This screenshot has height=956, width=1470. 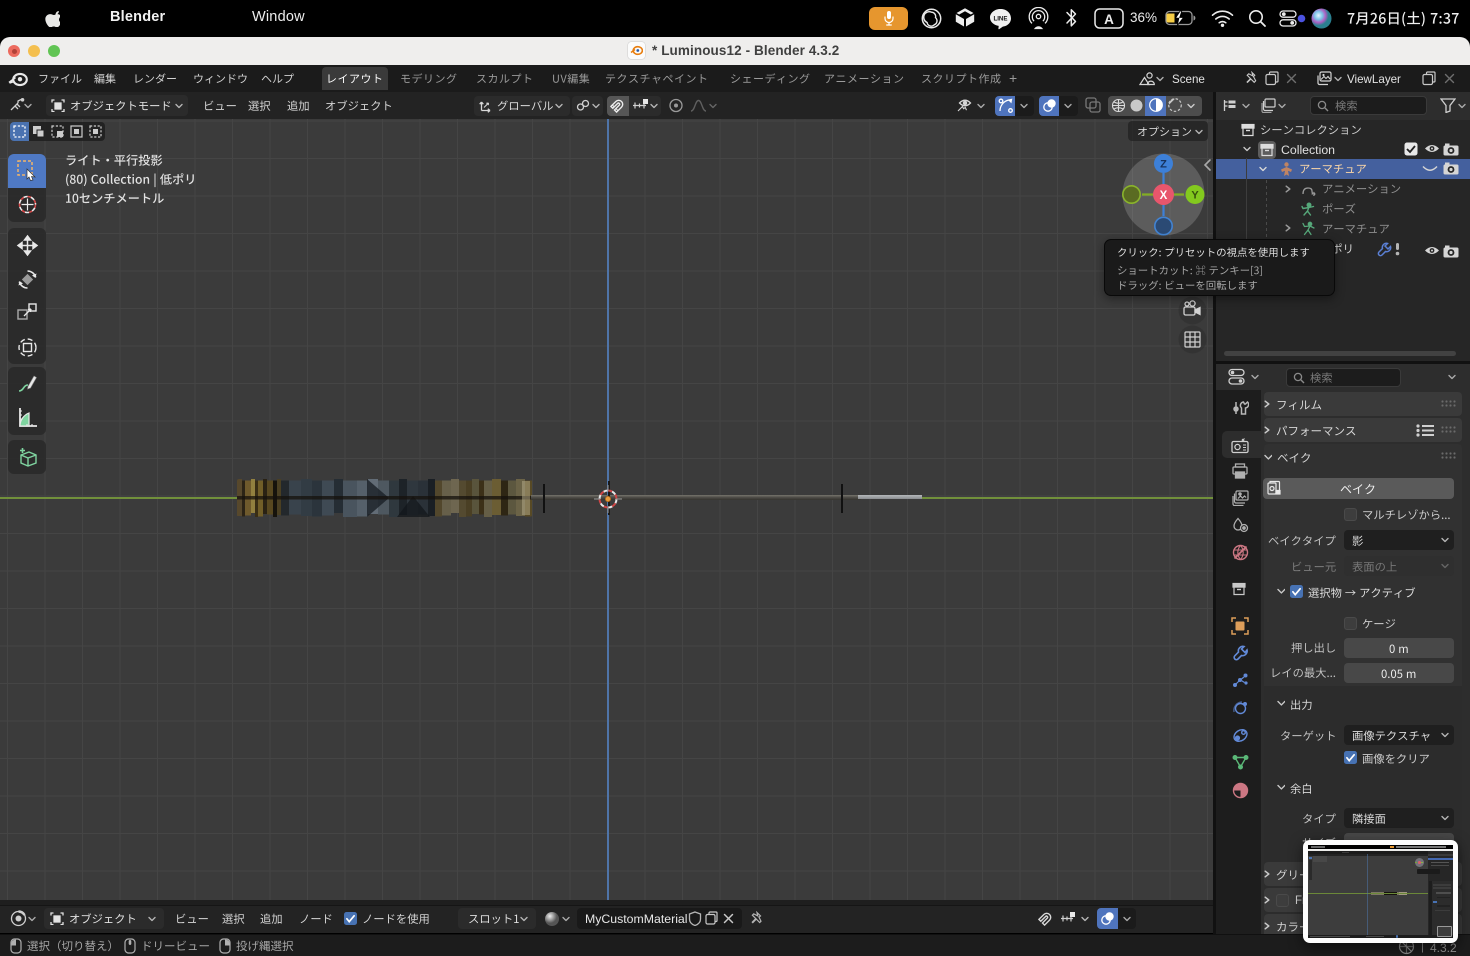 I want to click on svg-text: Z, so click(x=1163, y=165).